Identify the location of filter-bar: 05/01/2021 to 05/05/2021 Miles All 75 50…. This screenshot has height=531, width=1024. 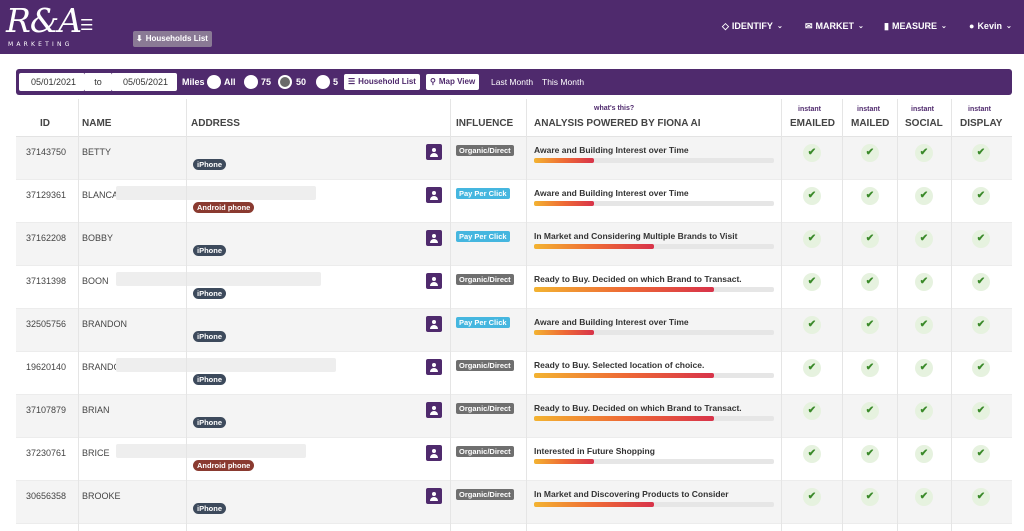
(514, 82).